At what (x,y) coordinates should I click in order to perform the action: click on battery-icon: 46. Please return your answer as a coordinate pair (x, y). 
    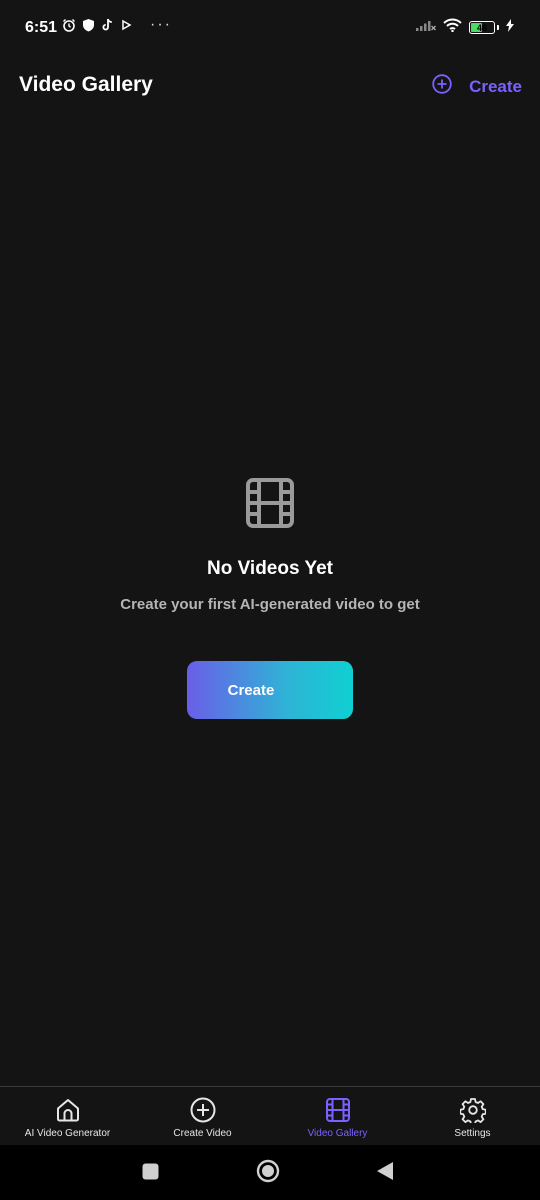
    Looking at the image, I should click on (482, 27).